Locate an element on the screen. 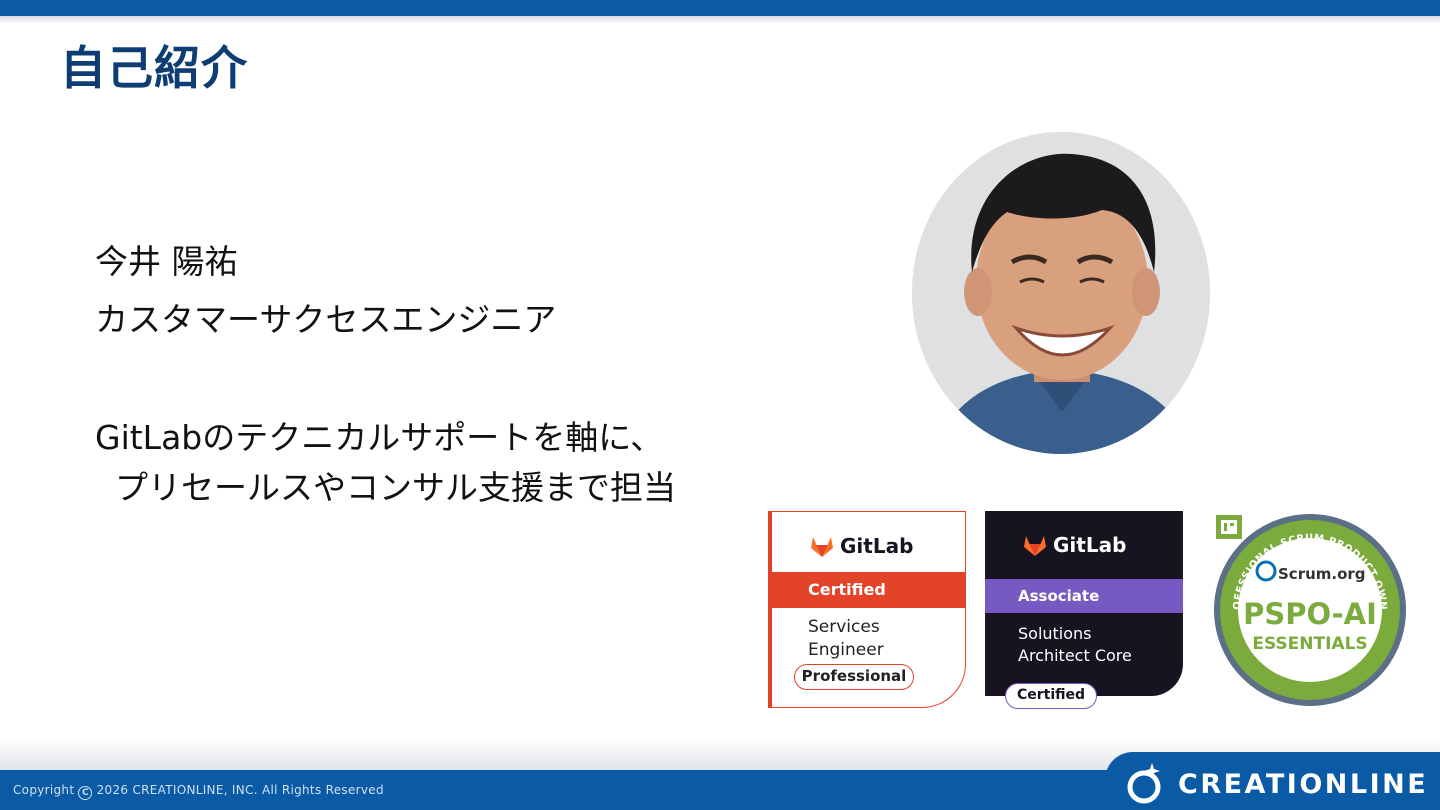 The width and height of the screenshot is (1440, 810). badge-band: Certified is located at coordinates (868, 590).